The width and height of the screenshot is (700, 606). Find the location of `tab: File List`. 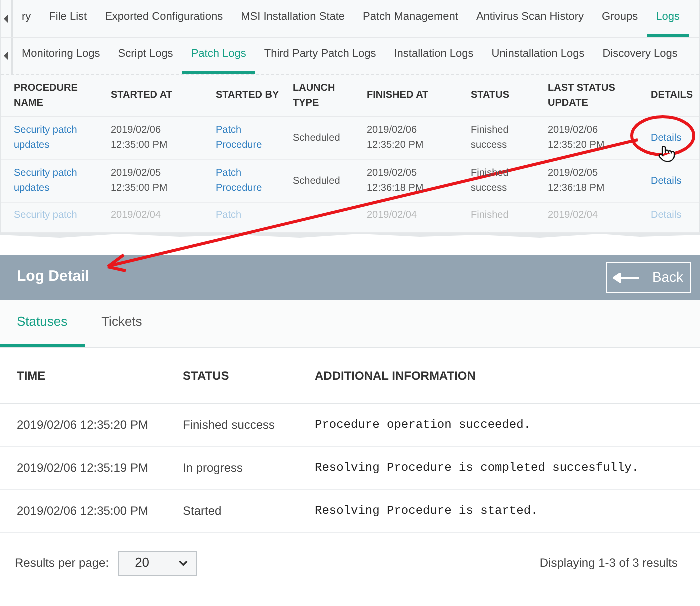

tab: File List is located at coordinates (68, 18).